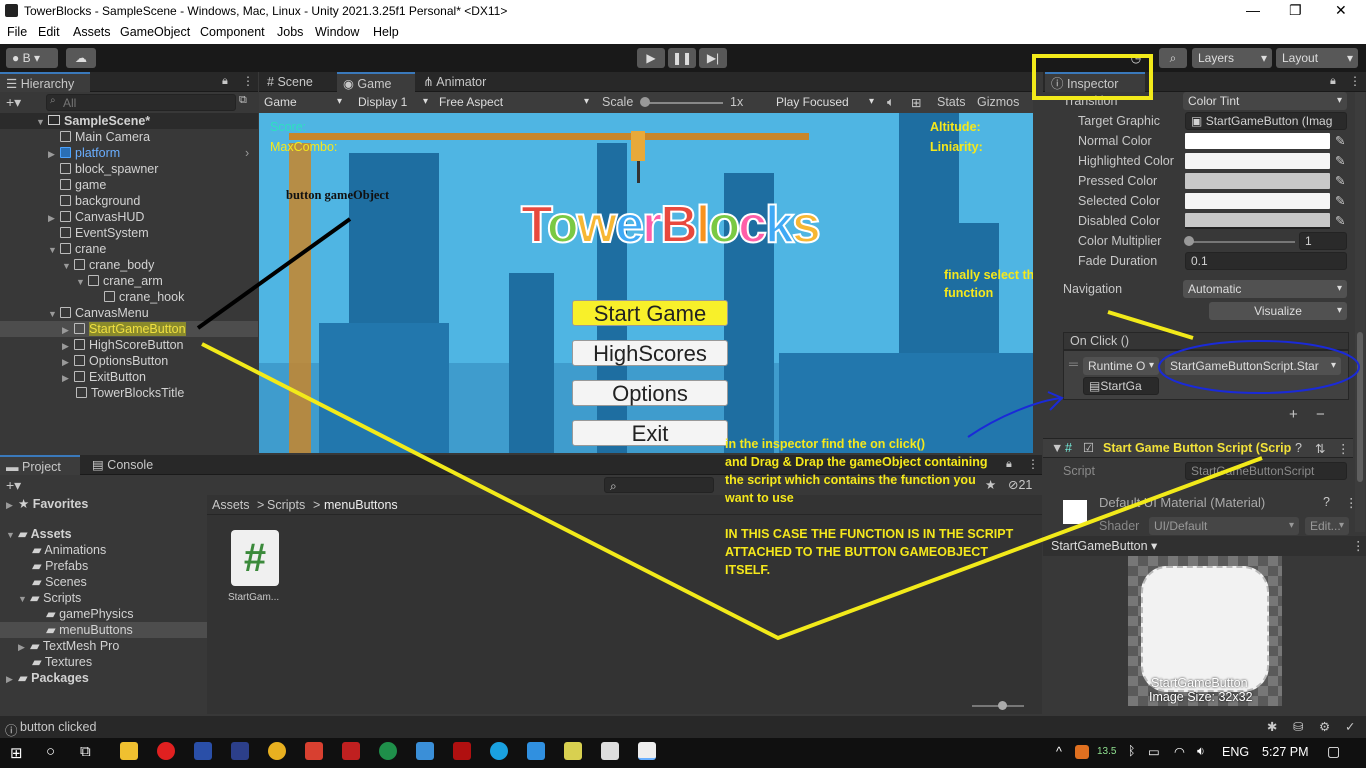 The image size is (1366, 768). What do you see at coordinates (650, 433) in the screenshot?
I see `exit-button: Exit` at bounding box center [650, 433].